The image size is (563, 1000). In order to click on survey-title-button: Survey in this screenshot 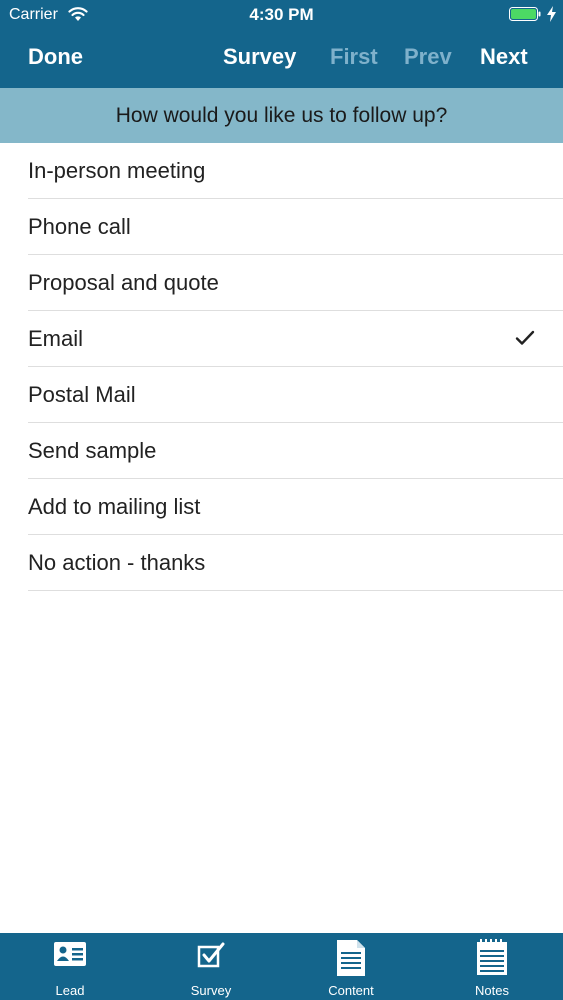, I will do `click(259, 57)`.